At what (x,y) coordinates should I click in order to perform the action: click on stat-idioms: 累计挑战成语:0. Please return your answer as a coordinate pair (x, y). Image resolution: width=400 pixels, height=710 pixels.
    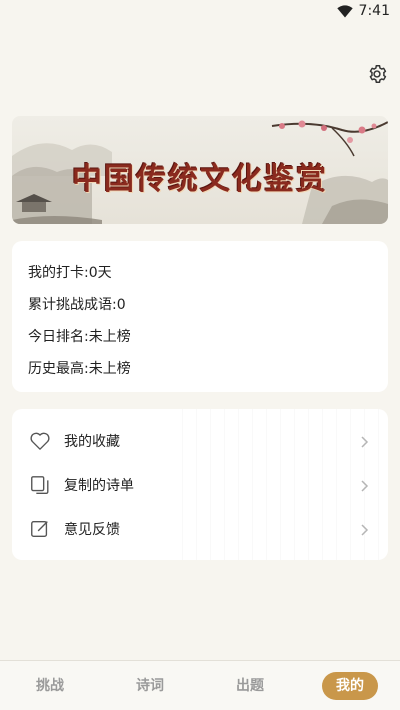
    Looking at the image, I should click on (200, 305).